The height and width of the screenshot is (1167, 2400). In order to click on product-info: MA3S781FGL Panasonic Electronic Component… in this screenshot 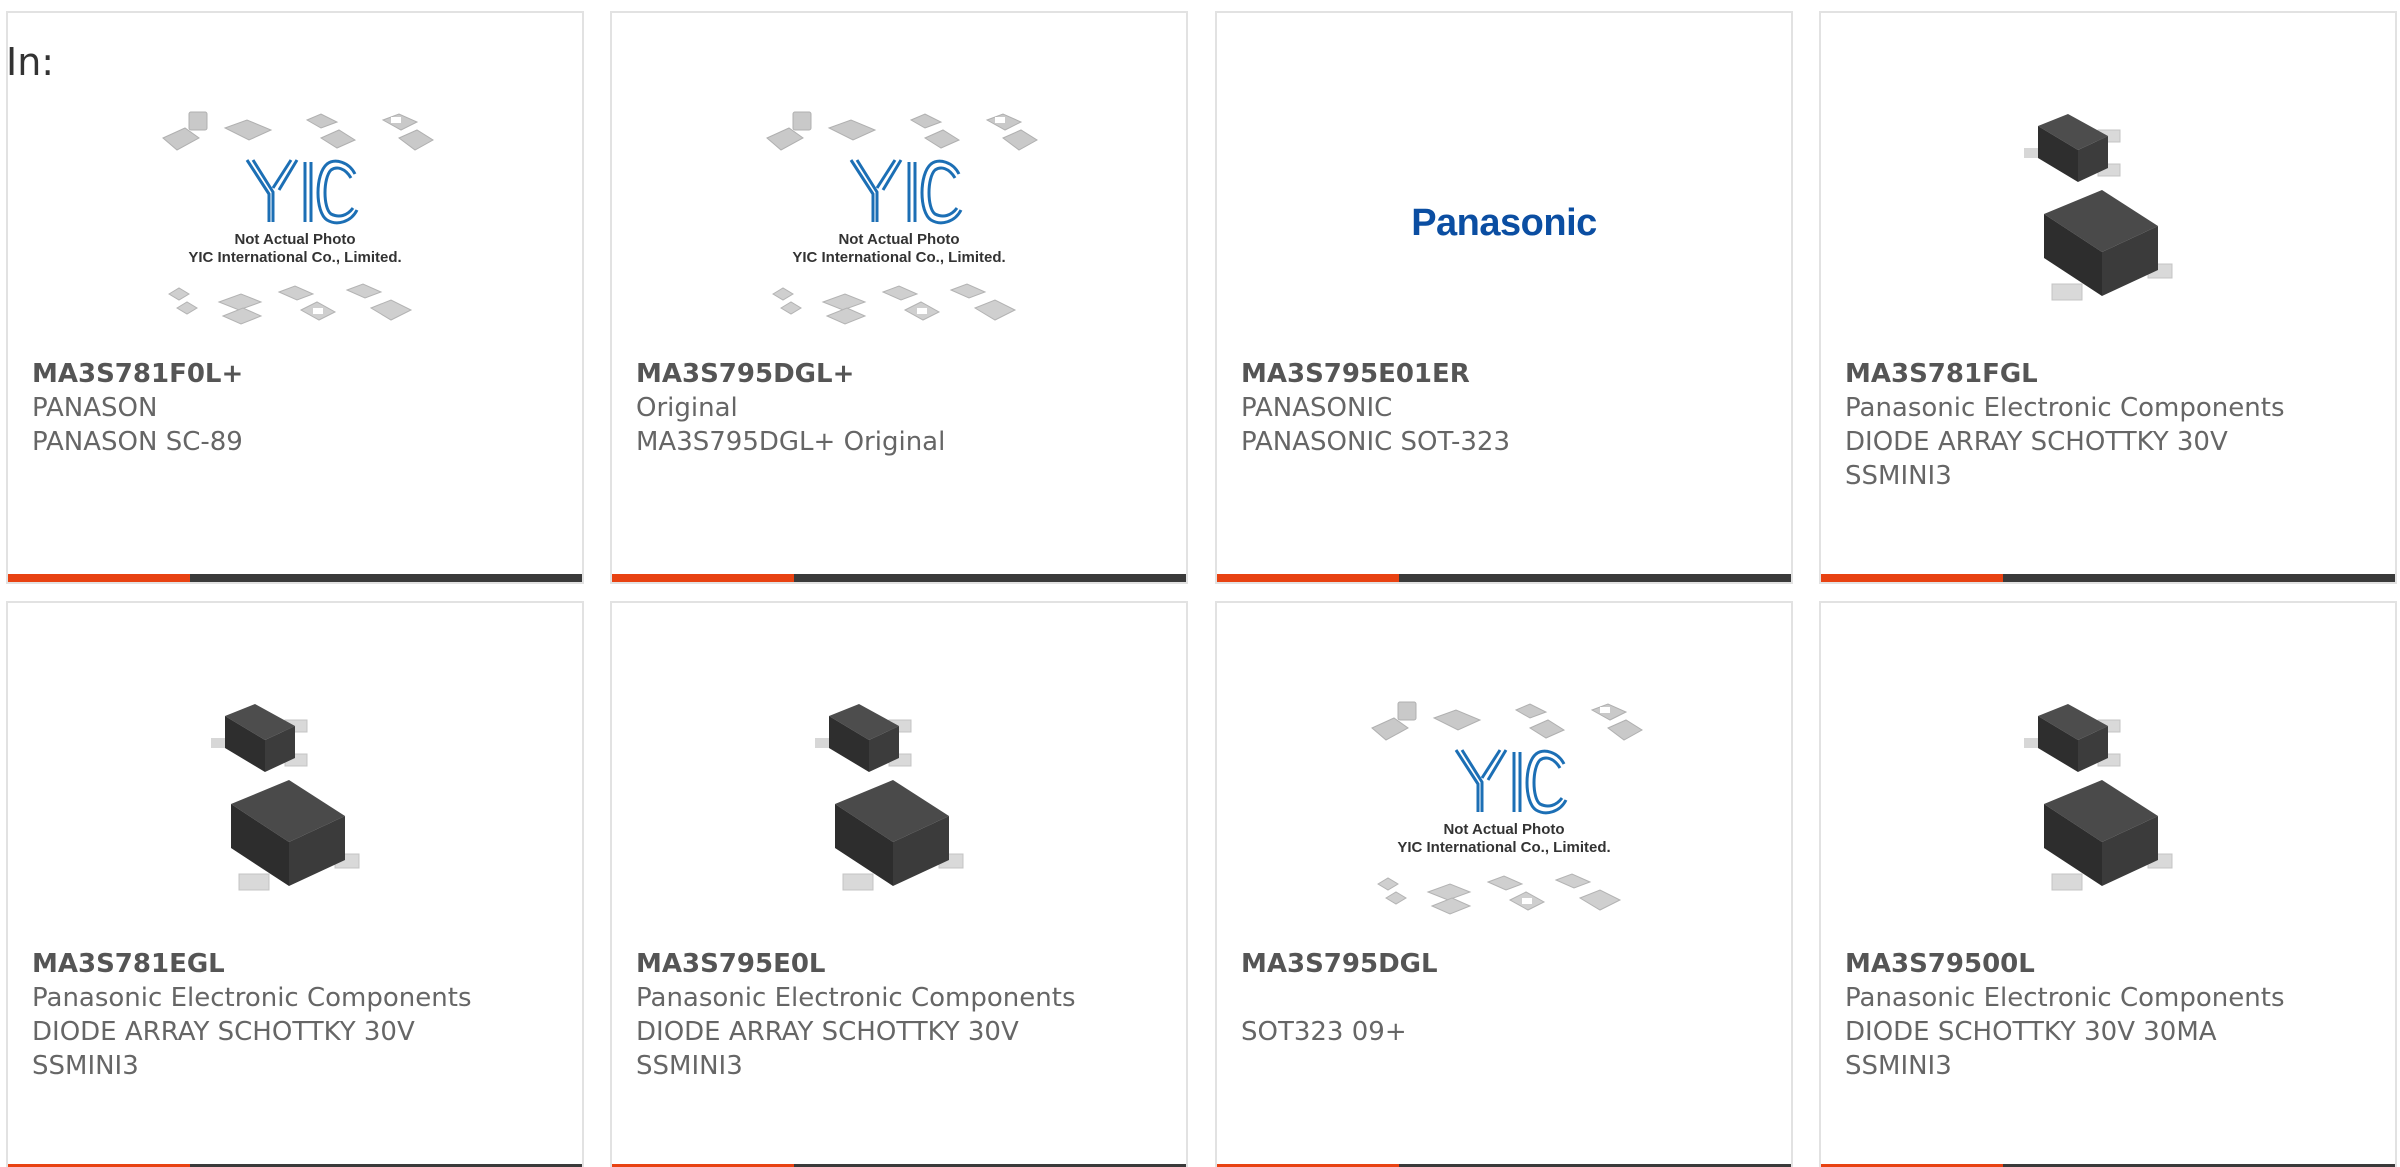, I will do `click(2108, 425)`.